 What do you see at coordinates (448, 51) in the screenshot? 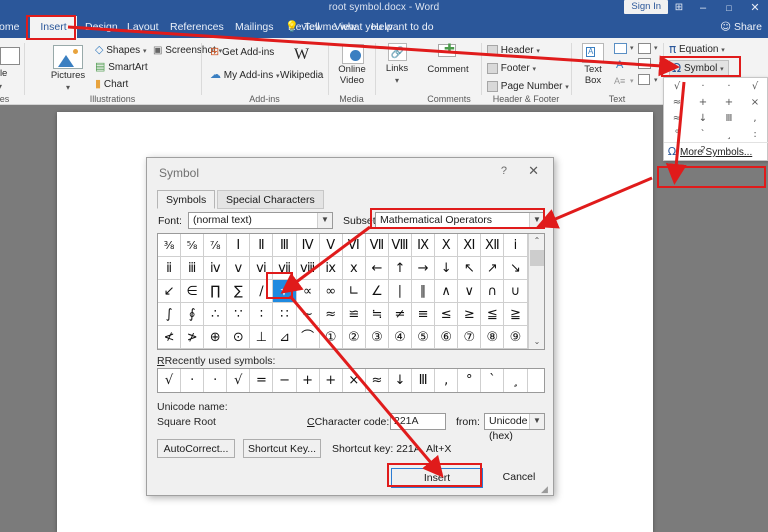
I see `comment-icon: ✚` at bounding box center [448, 51].